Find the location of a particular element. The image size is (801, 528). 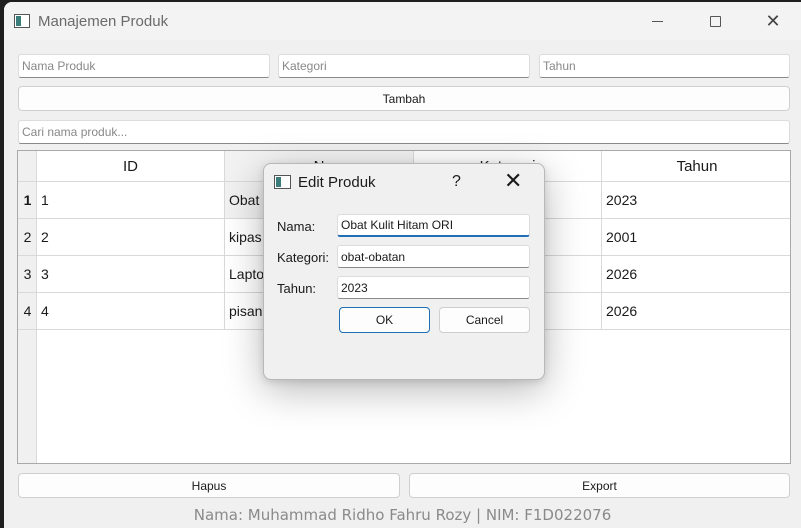

column-header-tahun: Tahun is located at coordinates (696, 166).